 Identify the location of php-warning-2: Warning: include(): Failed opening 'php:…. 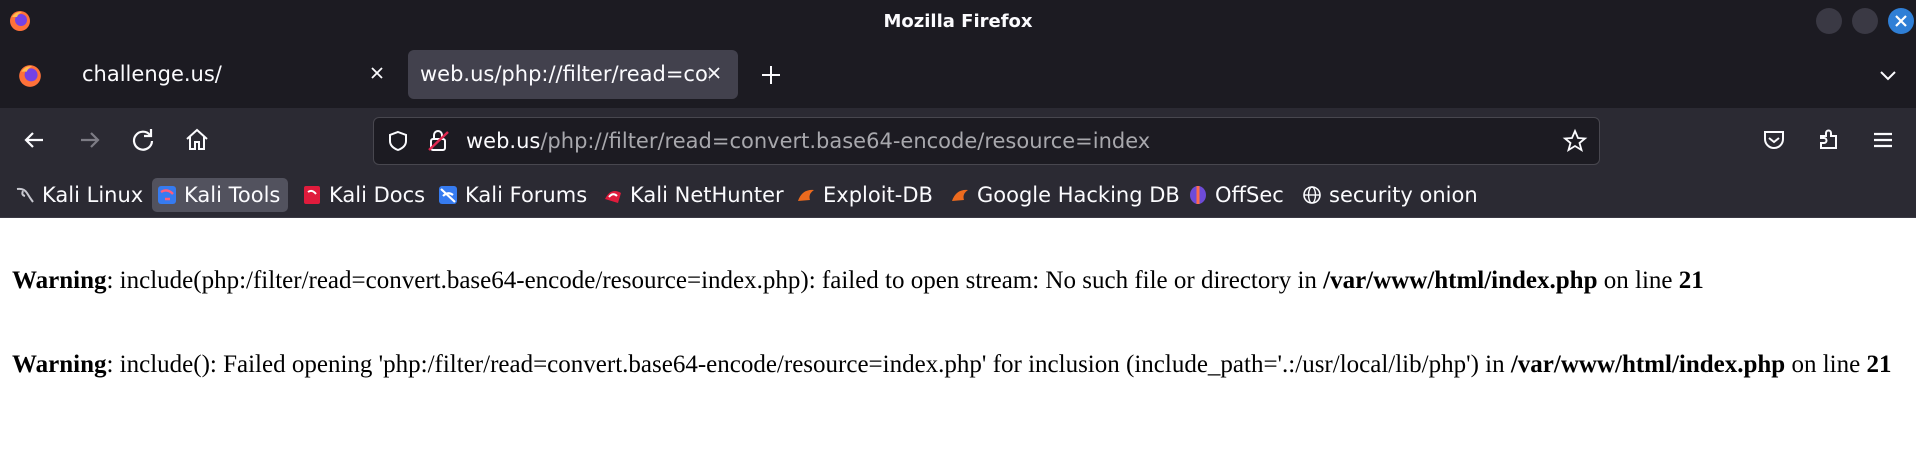
(957, 365).